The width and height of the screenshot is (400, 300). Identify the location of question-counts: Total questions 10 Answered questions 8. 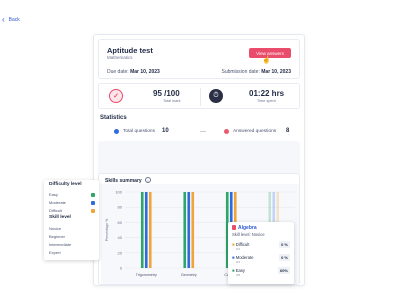
(200, 132).